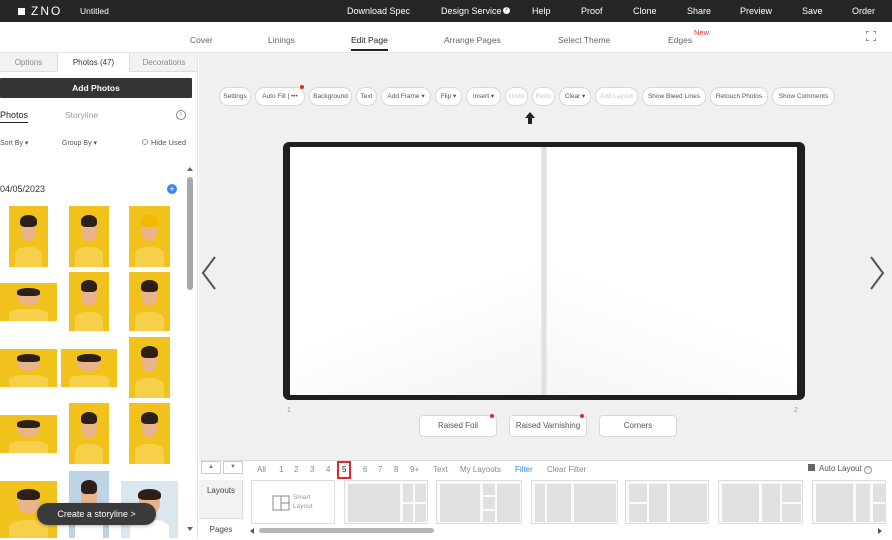 The height and width of the screenshot is (540, 892). What do you see at coordinates (346, 530) in the screenshot?
I see `layout-scroll-thumb` at bounding box center [346, 530].